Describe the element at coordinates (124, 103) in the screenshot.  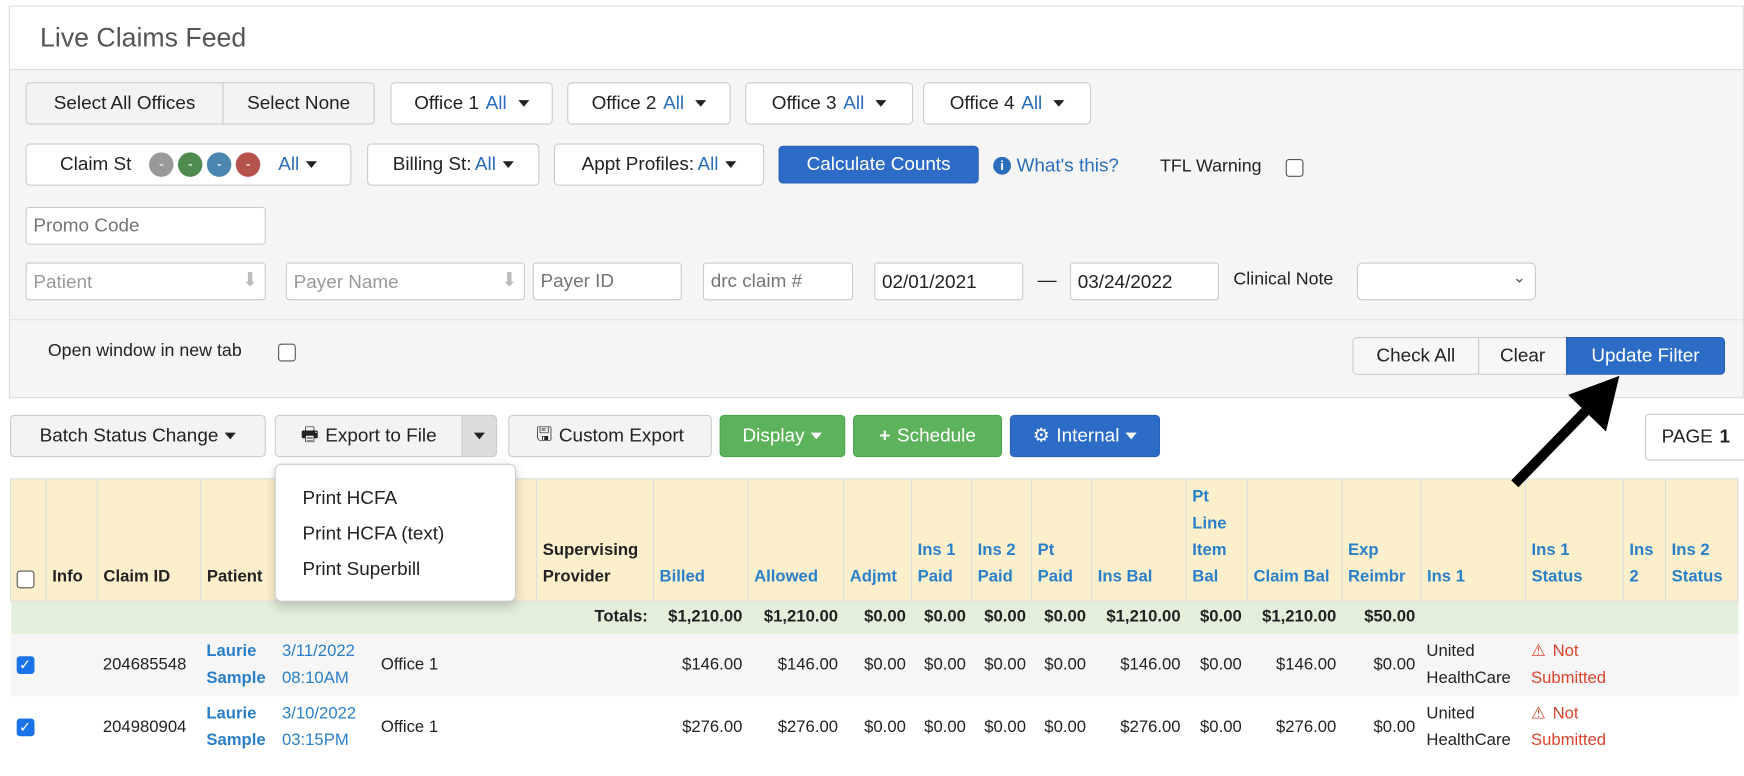
I see `select-all-offices-button: Select All Offices` at that location.